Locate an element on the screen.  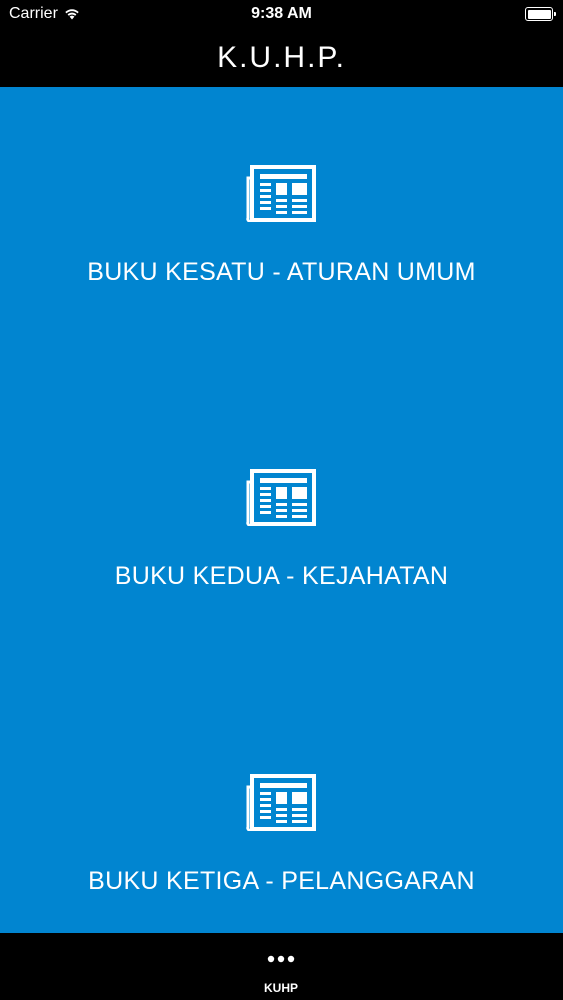
tab-bar: KUHP is located at coordinates (281, 966).